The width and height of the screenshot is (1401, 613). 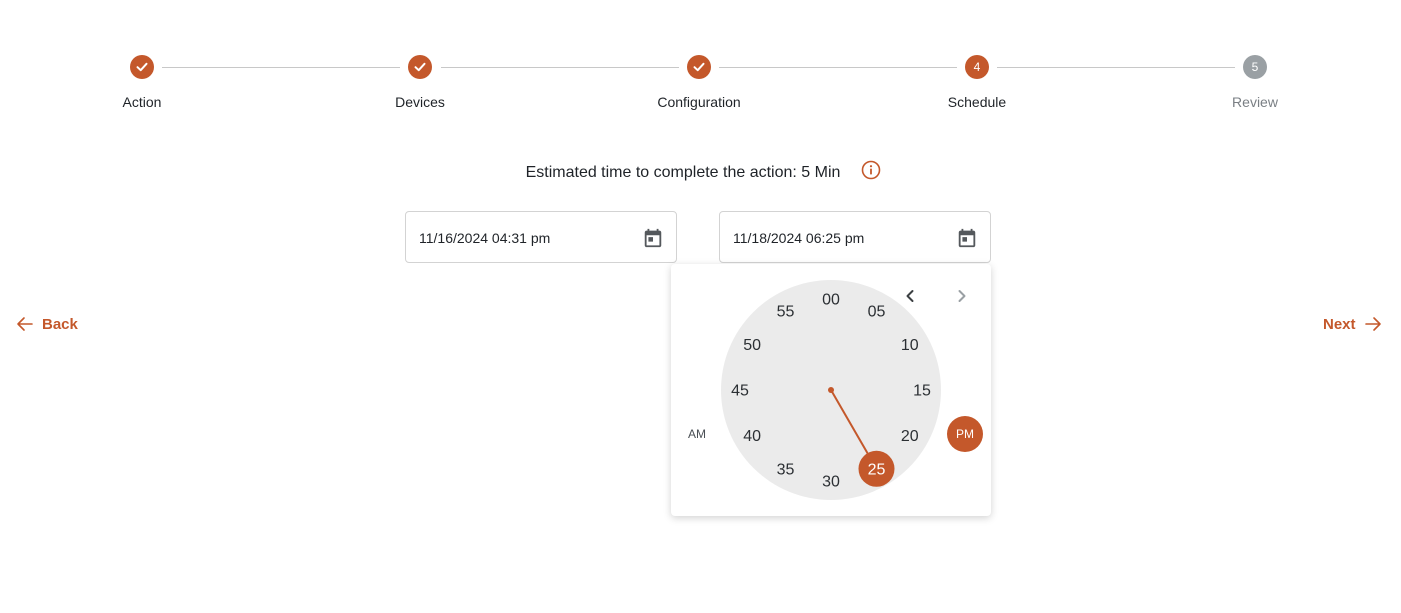 What do you see at coordinates (910, 436) in the screenshot?
I see `minute-20: 20` at bounding box center [910, 436].